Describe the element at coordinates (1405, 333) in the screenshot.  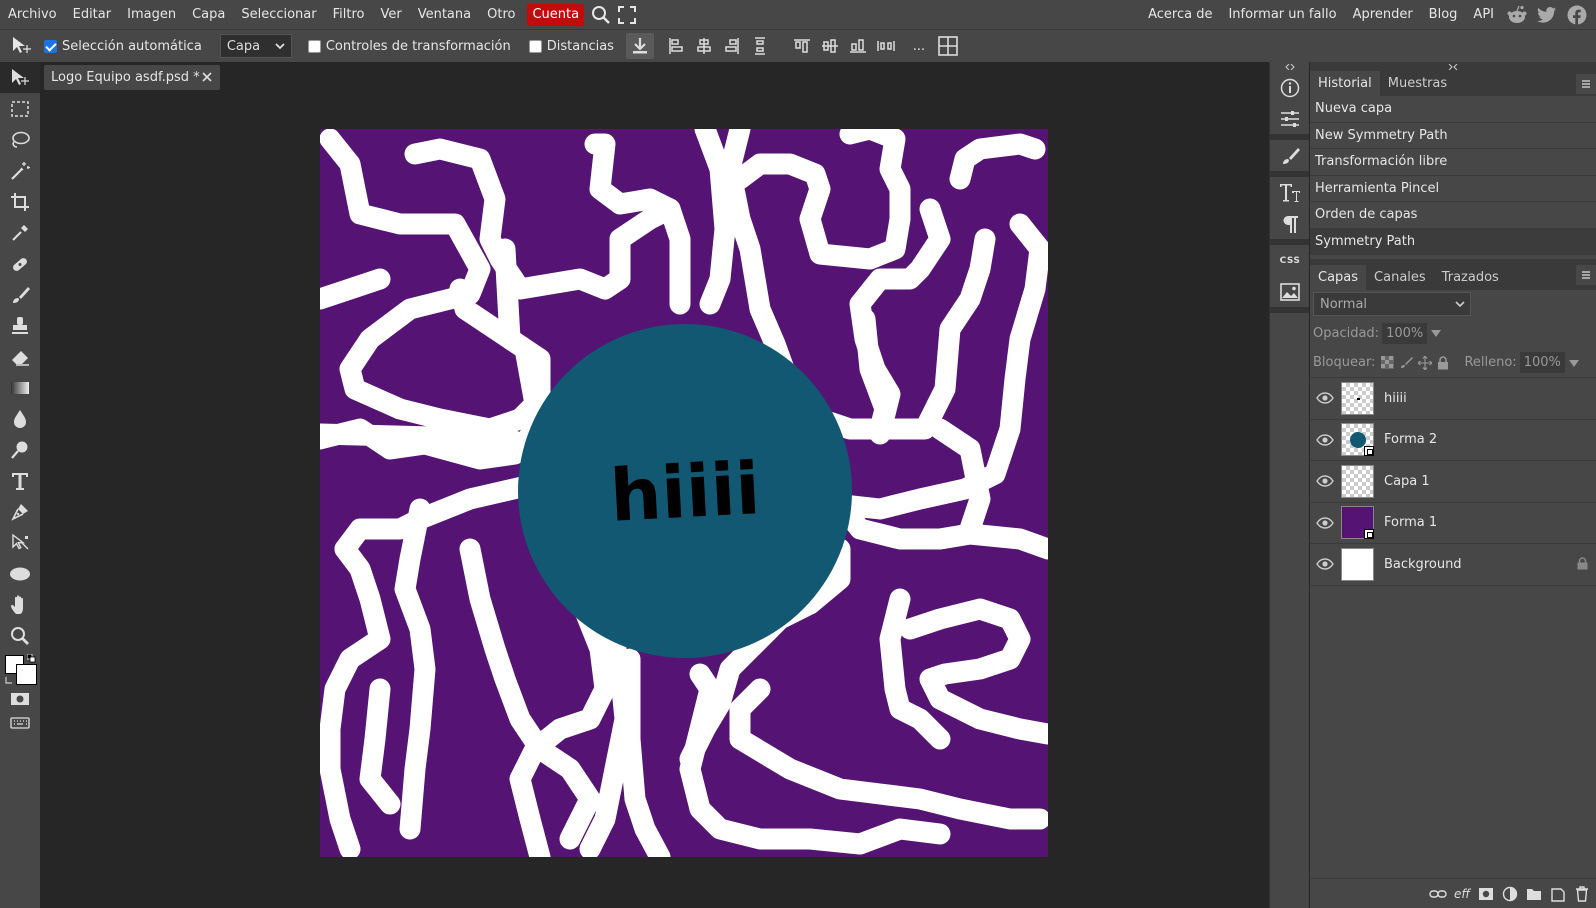
I see `opacity-input: 100%` at that location.